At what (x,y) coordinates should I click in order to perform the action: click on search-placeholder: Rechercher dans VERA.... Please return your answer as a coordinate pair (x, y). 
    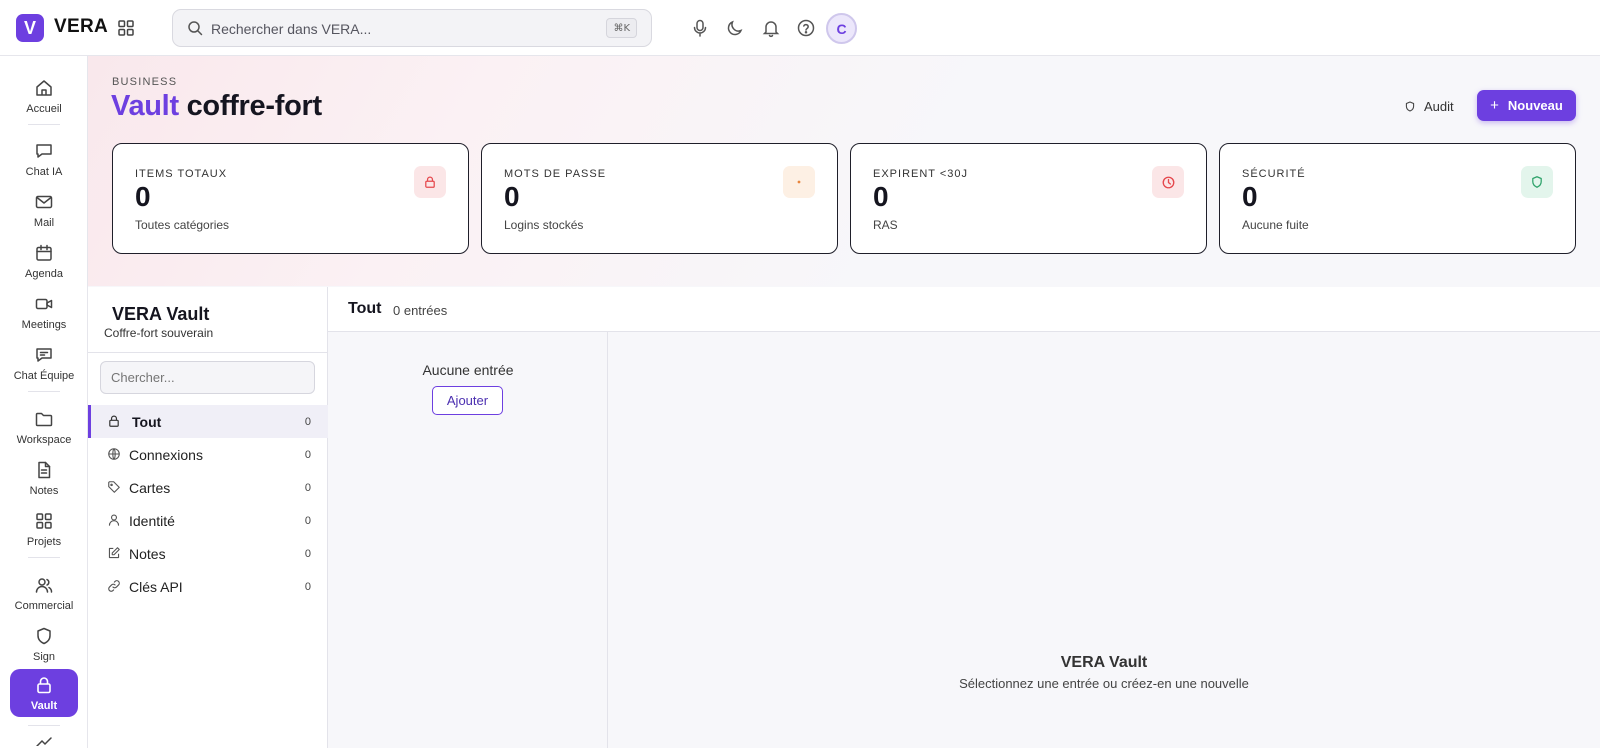
    Looking at the image, I should click on (291, 29).